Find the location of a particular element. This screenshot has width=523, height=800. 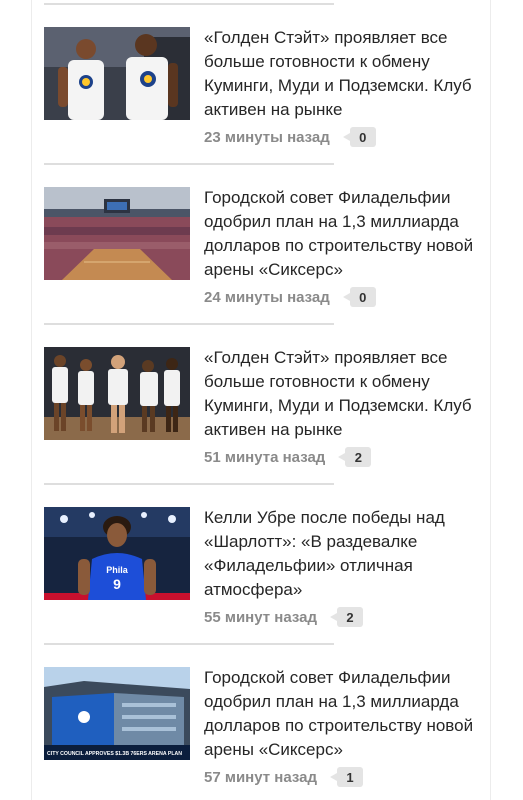

warriors-players-image is located at coordinates (117, 73).